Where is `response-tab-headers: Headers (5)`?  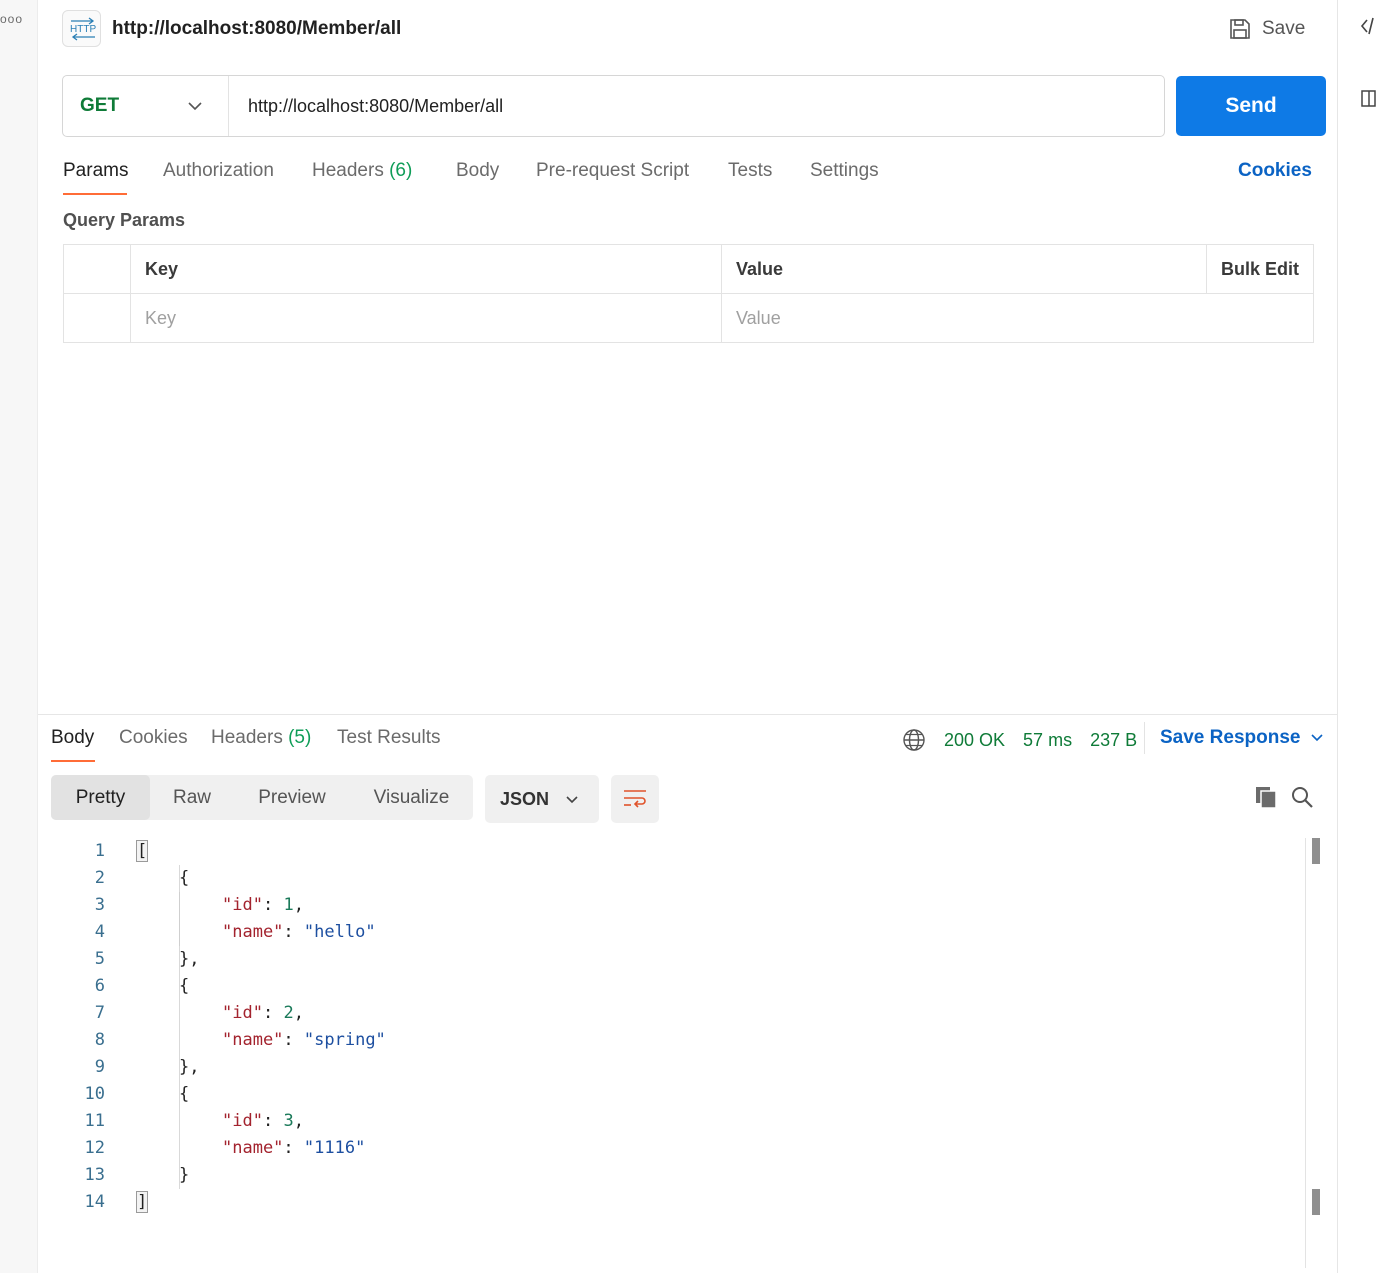
response-tab-headers: Headers (5) is located at coordinates (261, 738).